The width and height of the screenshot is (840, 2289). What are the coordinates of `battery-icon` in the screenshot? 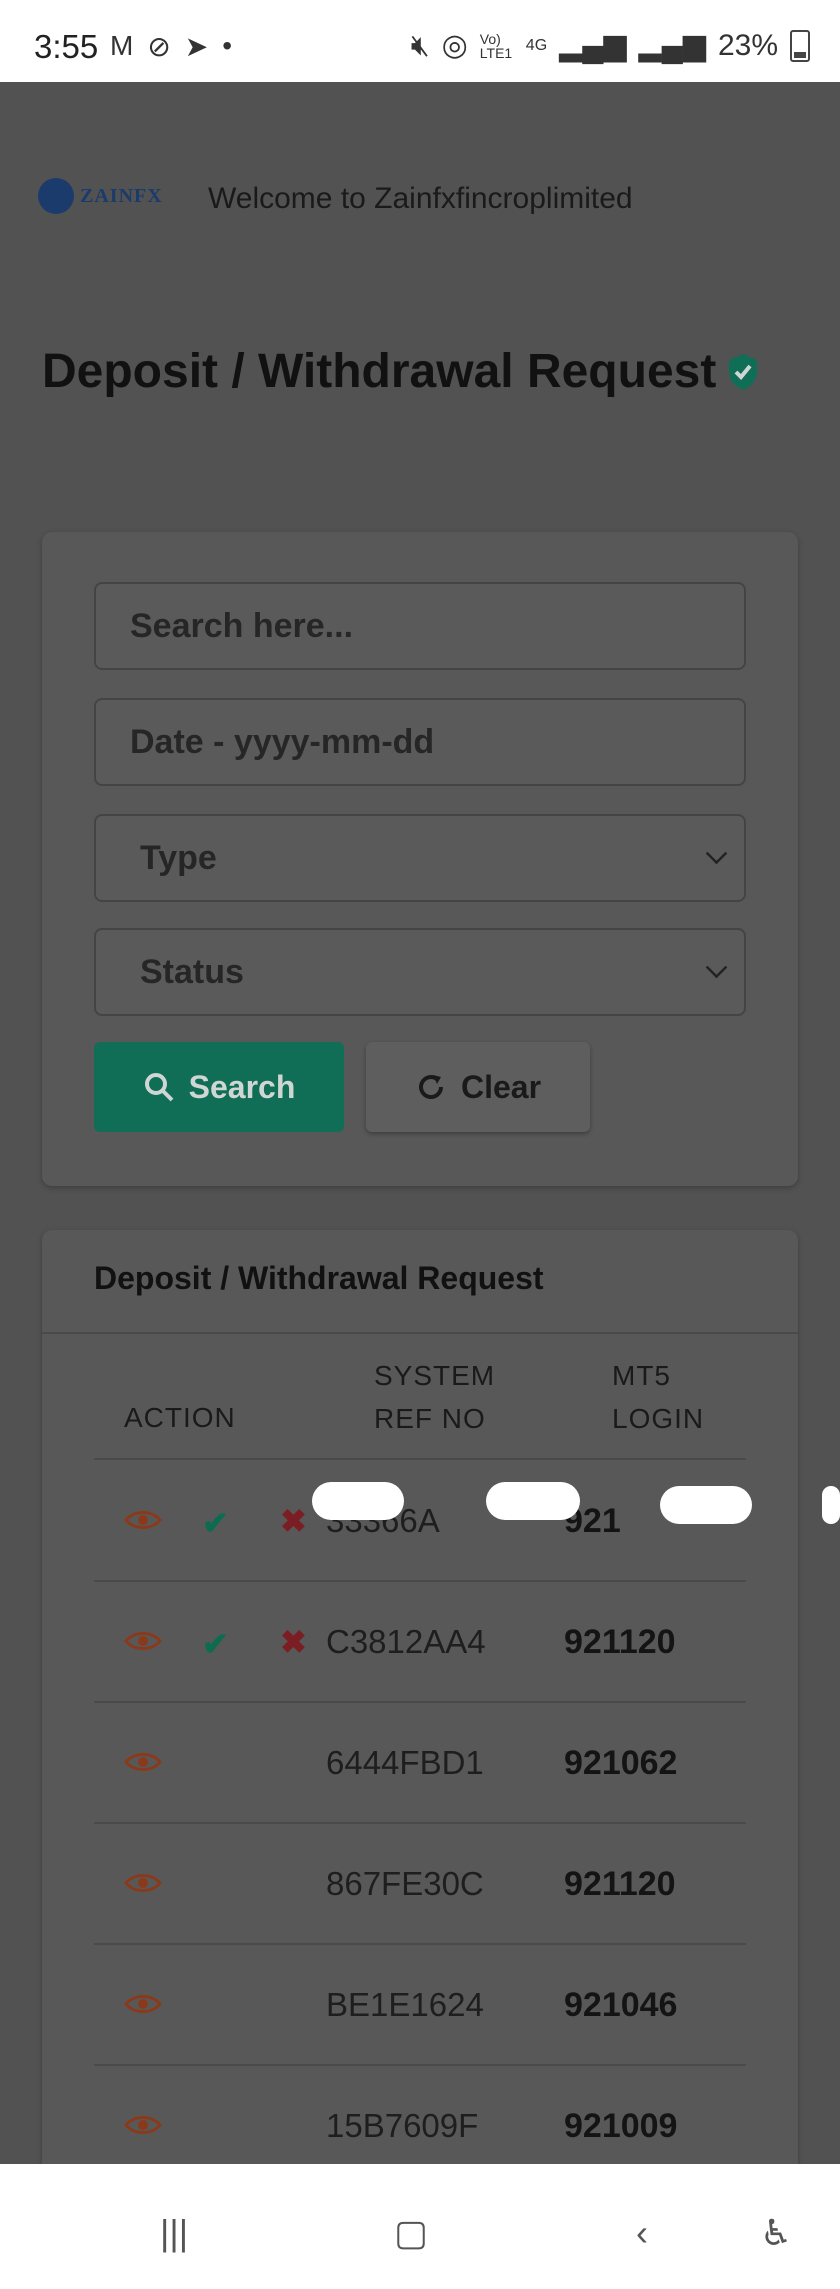 It's located at (800, 45).